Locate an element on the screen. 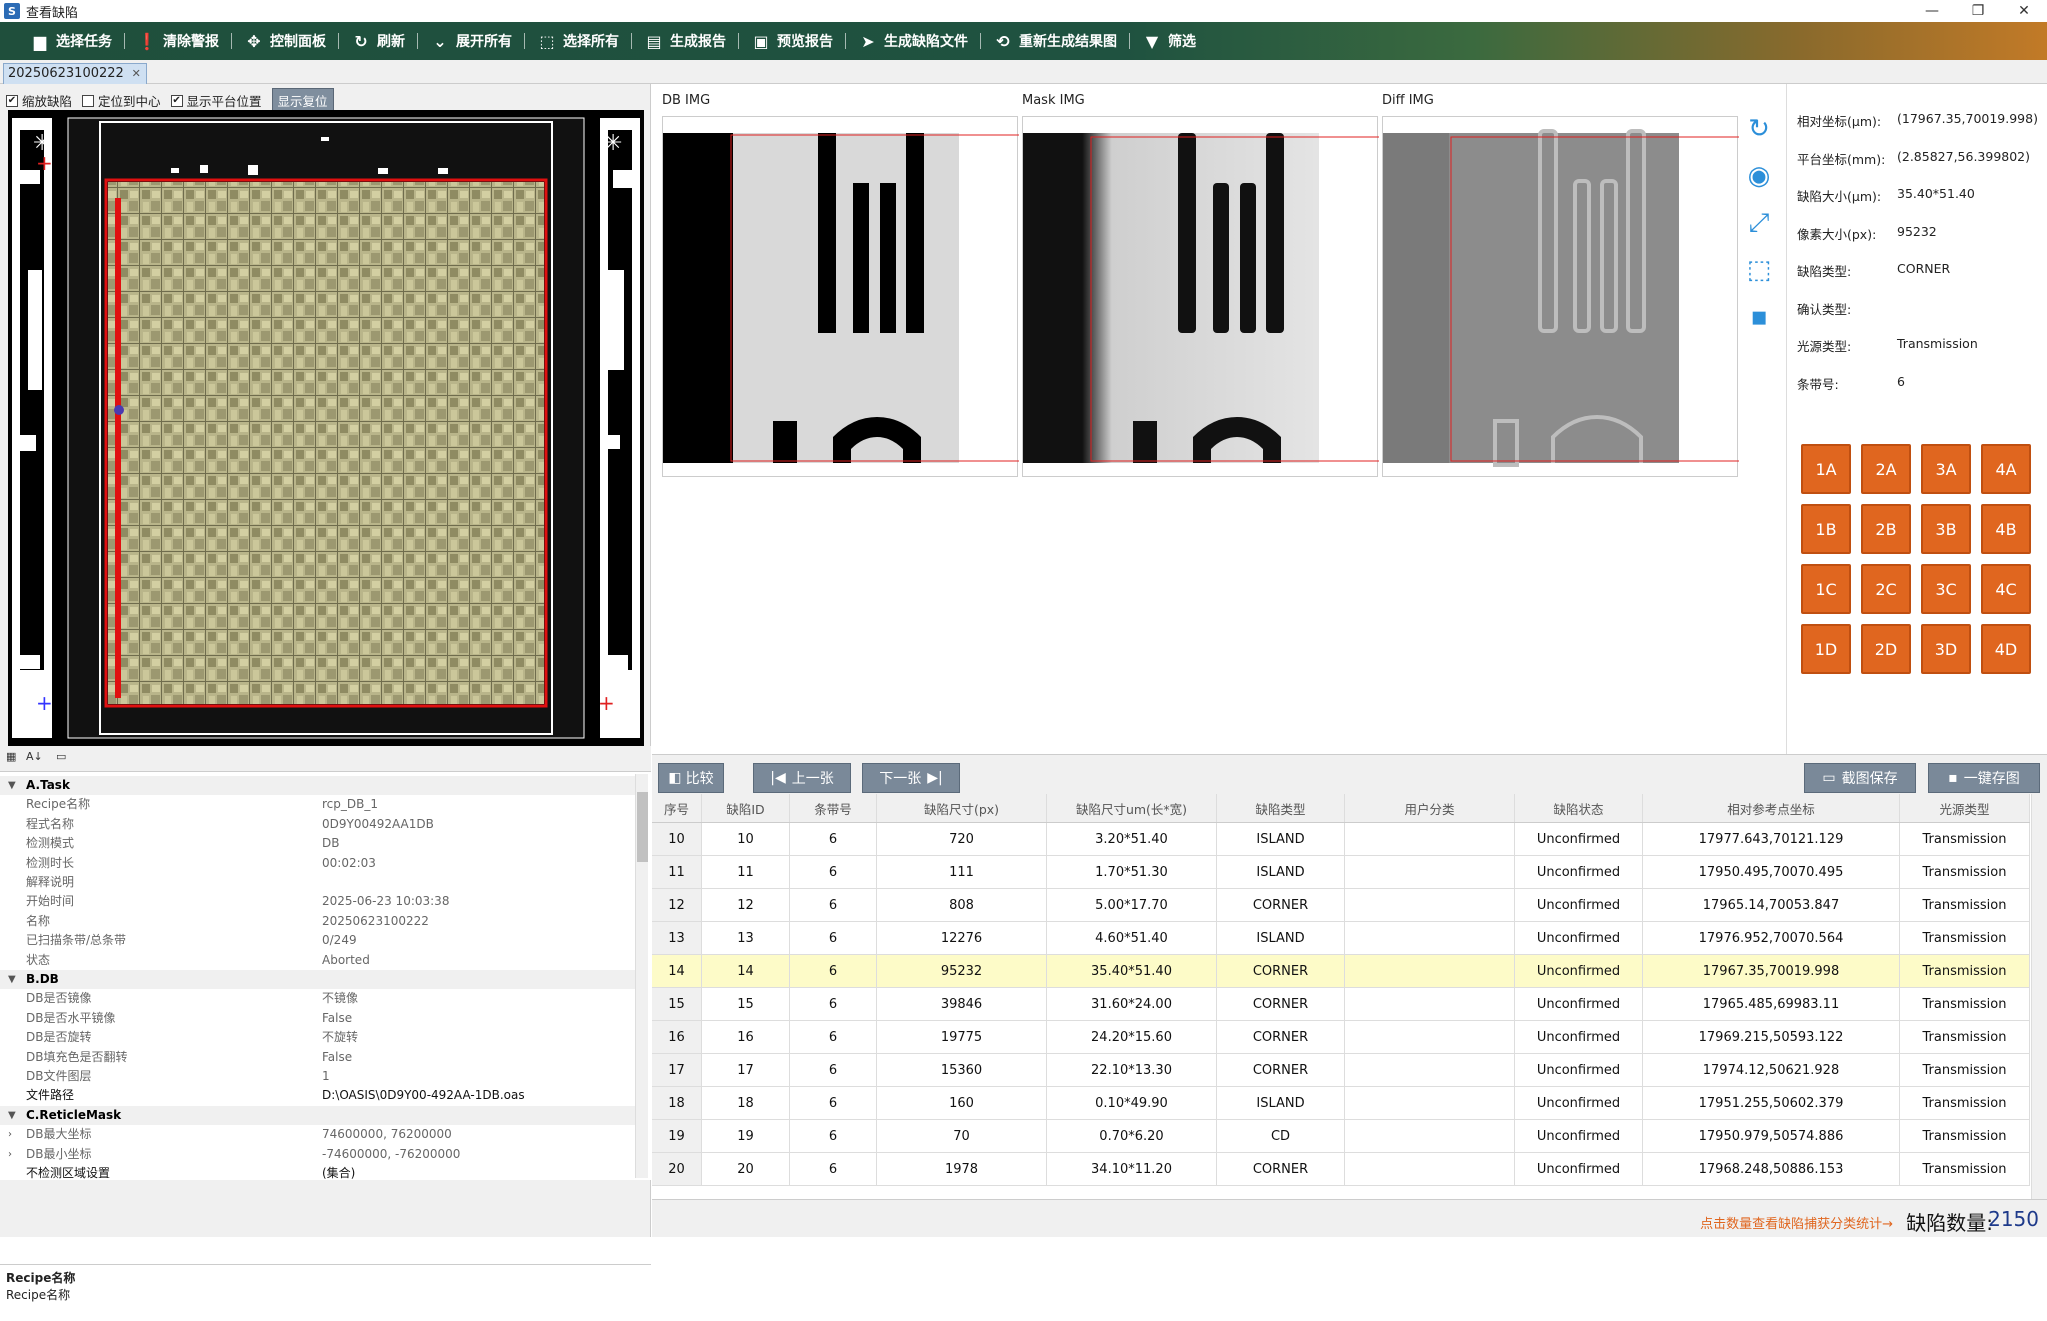 The image size is (2047, 1321). palette-icon: ◉ is located at coordinates (1759, 176).